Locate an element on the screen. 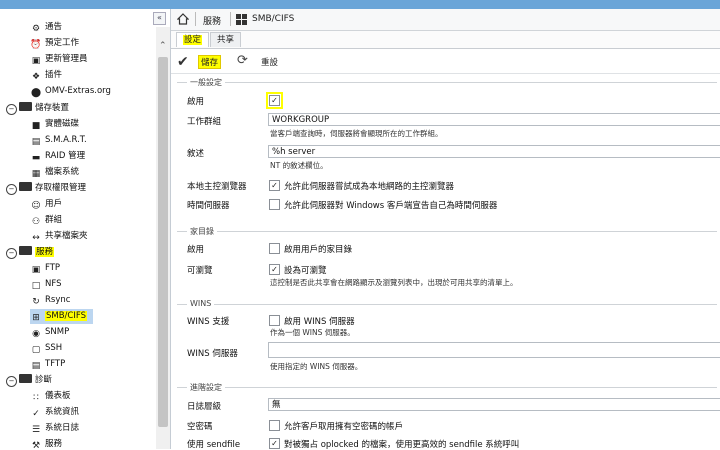 The width and height of the screenshot is (720, 450). sidebar-item: ■ 實體磁碟 is located at coordinates (54, 124).